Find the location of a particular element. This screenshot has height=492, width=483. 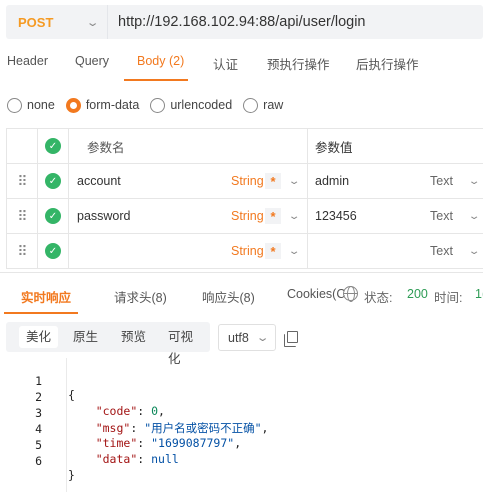

line-number: 6 is located at coordinates (38, 461).